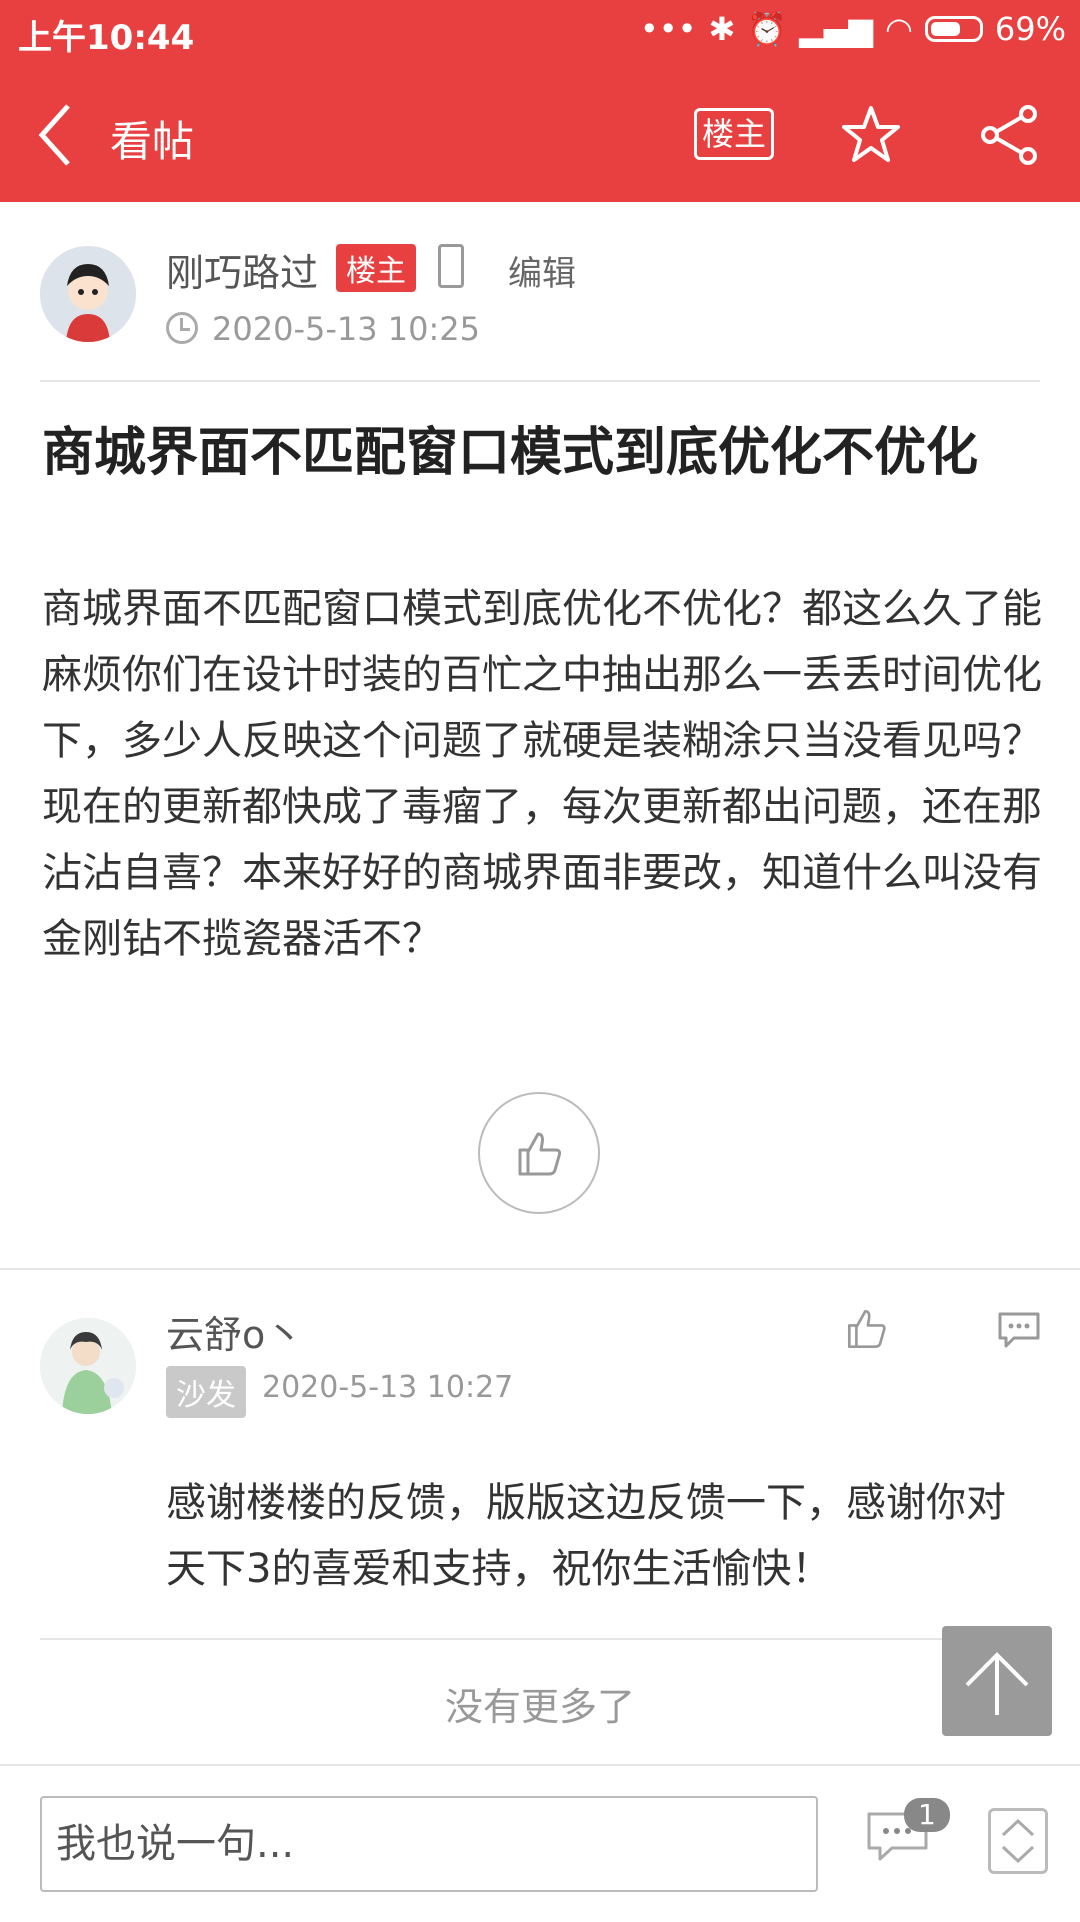 The image size is (1080, 1922). What do you see at coordinates (898, 29) in the screenshot?
I see `wifi-icon: ◠` at bounding box center [898, 29].